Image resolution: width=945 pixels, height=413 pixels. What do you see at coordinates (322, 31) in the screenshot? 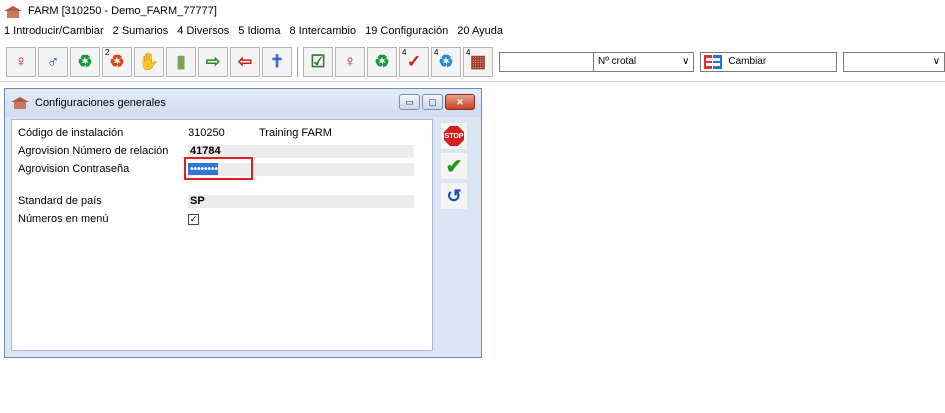
I see `menu-intercambio: 8 Intercambio` at bounding box center [322, 31].